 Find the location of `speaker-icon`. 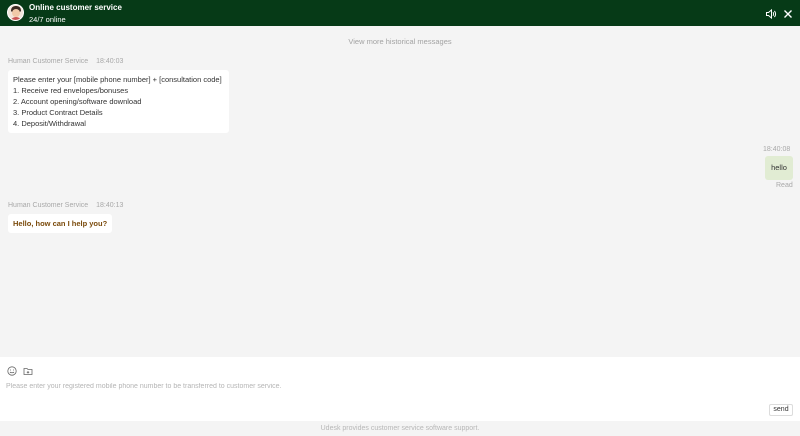

speaker-icon is located at coordinates (771, 13).